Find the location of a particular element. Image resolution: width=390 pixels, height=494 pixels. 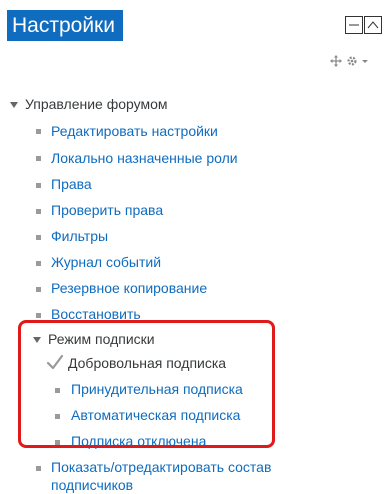

tree-item-edit-settings: Редактировать настройки is located at coordinates (134, 131).